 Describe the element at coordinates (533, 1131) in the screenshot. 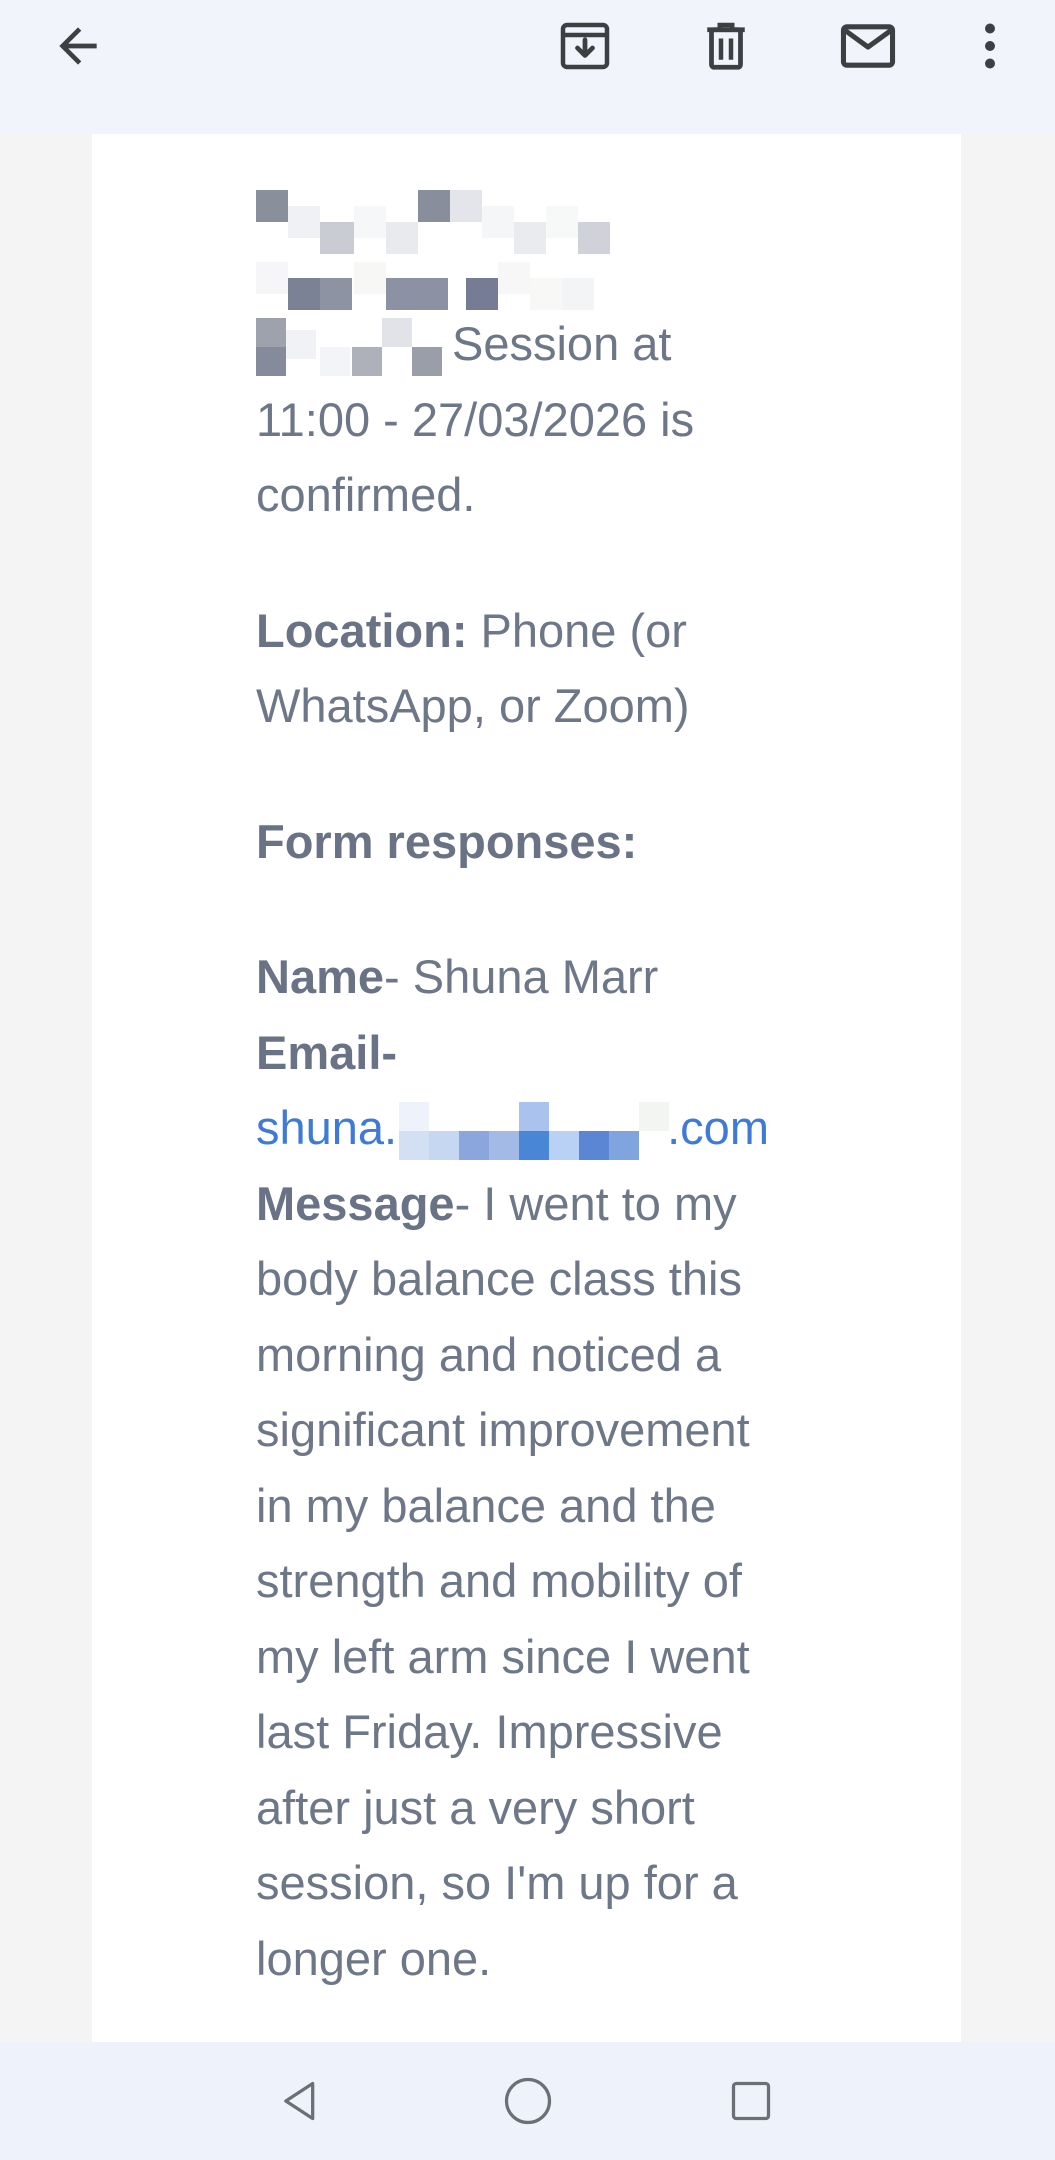

I see `redacted-email` at that location.